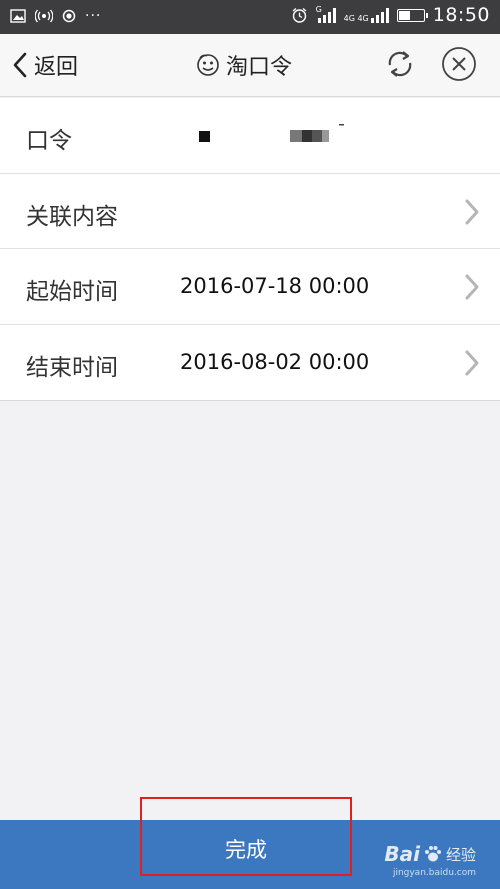  Describe the element at coordinates (402, 854) in the screenshot. I see `watermark-brand: Bai` at that location.